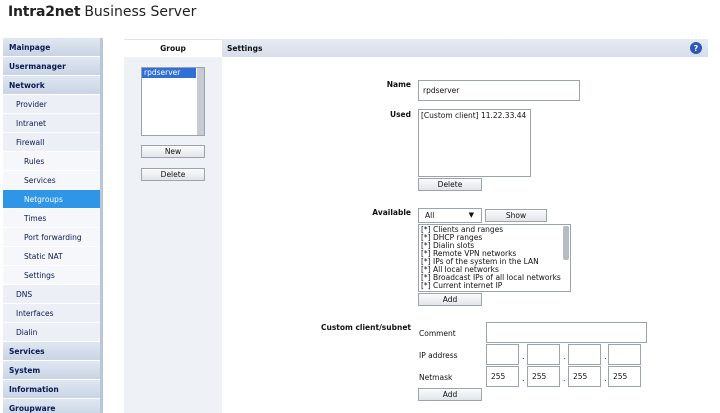 The width and height of the screenshot is (720, 413). I want to click on used-label: Used, so click(400, 114).